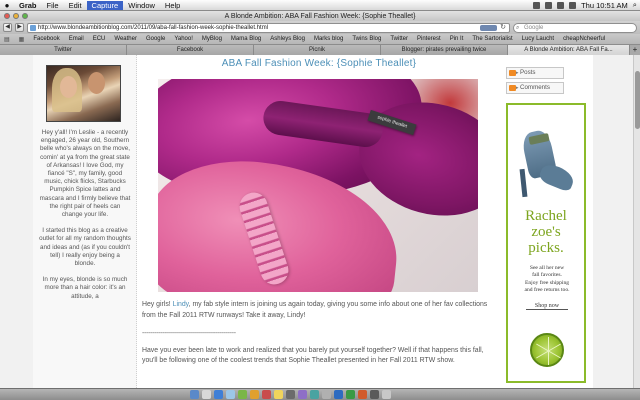 The height and width of the screenshot is (400, 640). What do you see at coordinates (546, 248) in the screenshot?
I see `ad-brand-line: picks.` at bounding box center [546, 248].